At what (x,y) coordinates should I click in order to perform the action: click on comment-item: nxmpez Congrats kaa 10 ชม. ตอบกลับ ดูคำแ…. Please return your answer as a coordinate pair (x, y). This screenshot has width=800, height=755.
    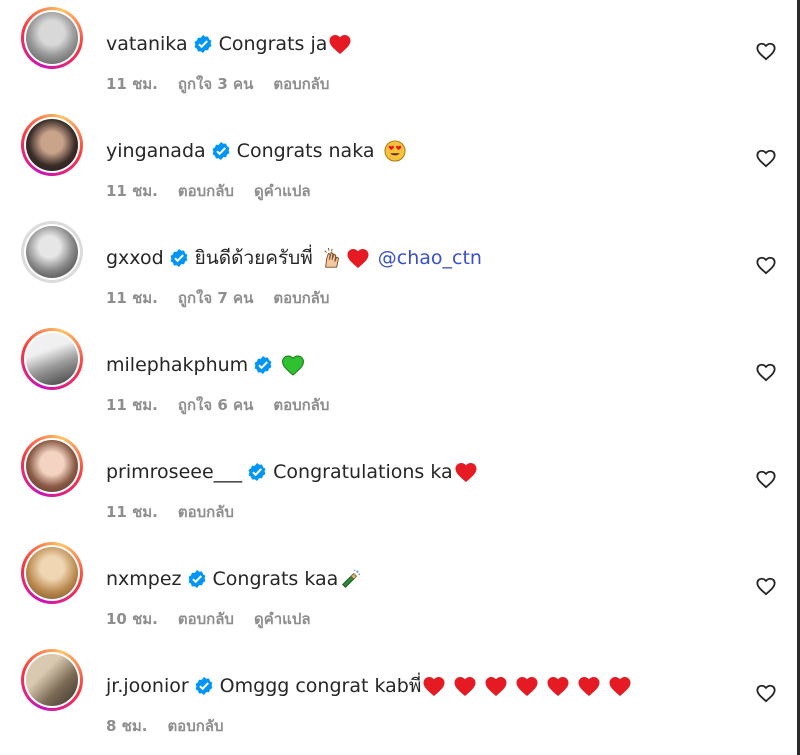
    Looking at the image, I should click on (398, 588).